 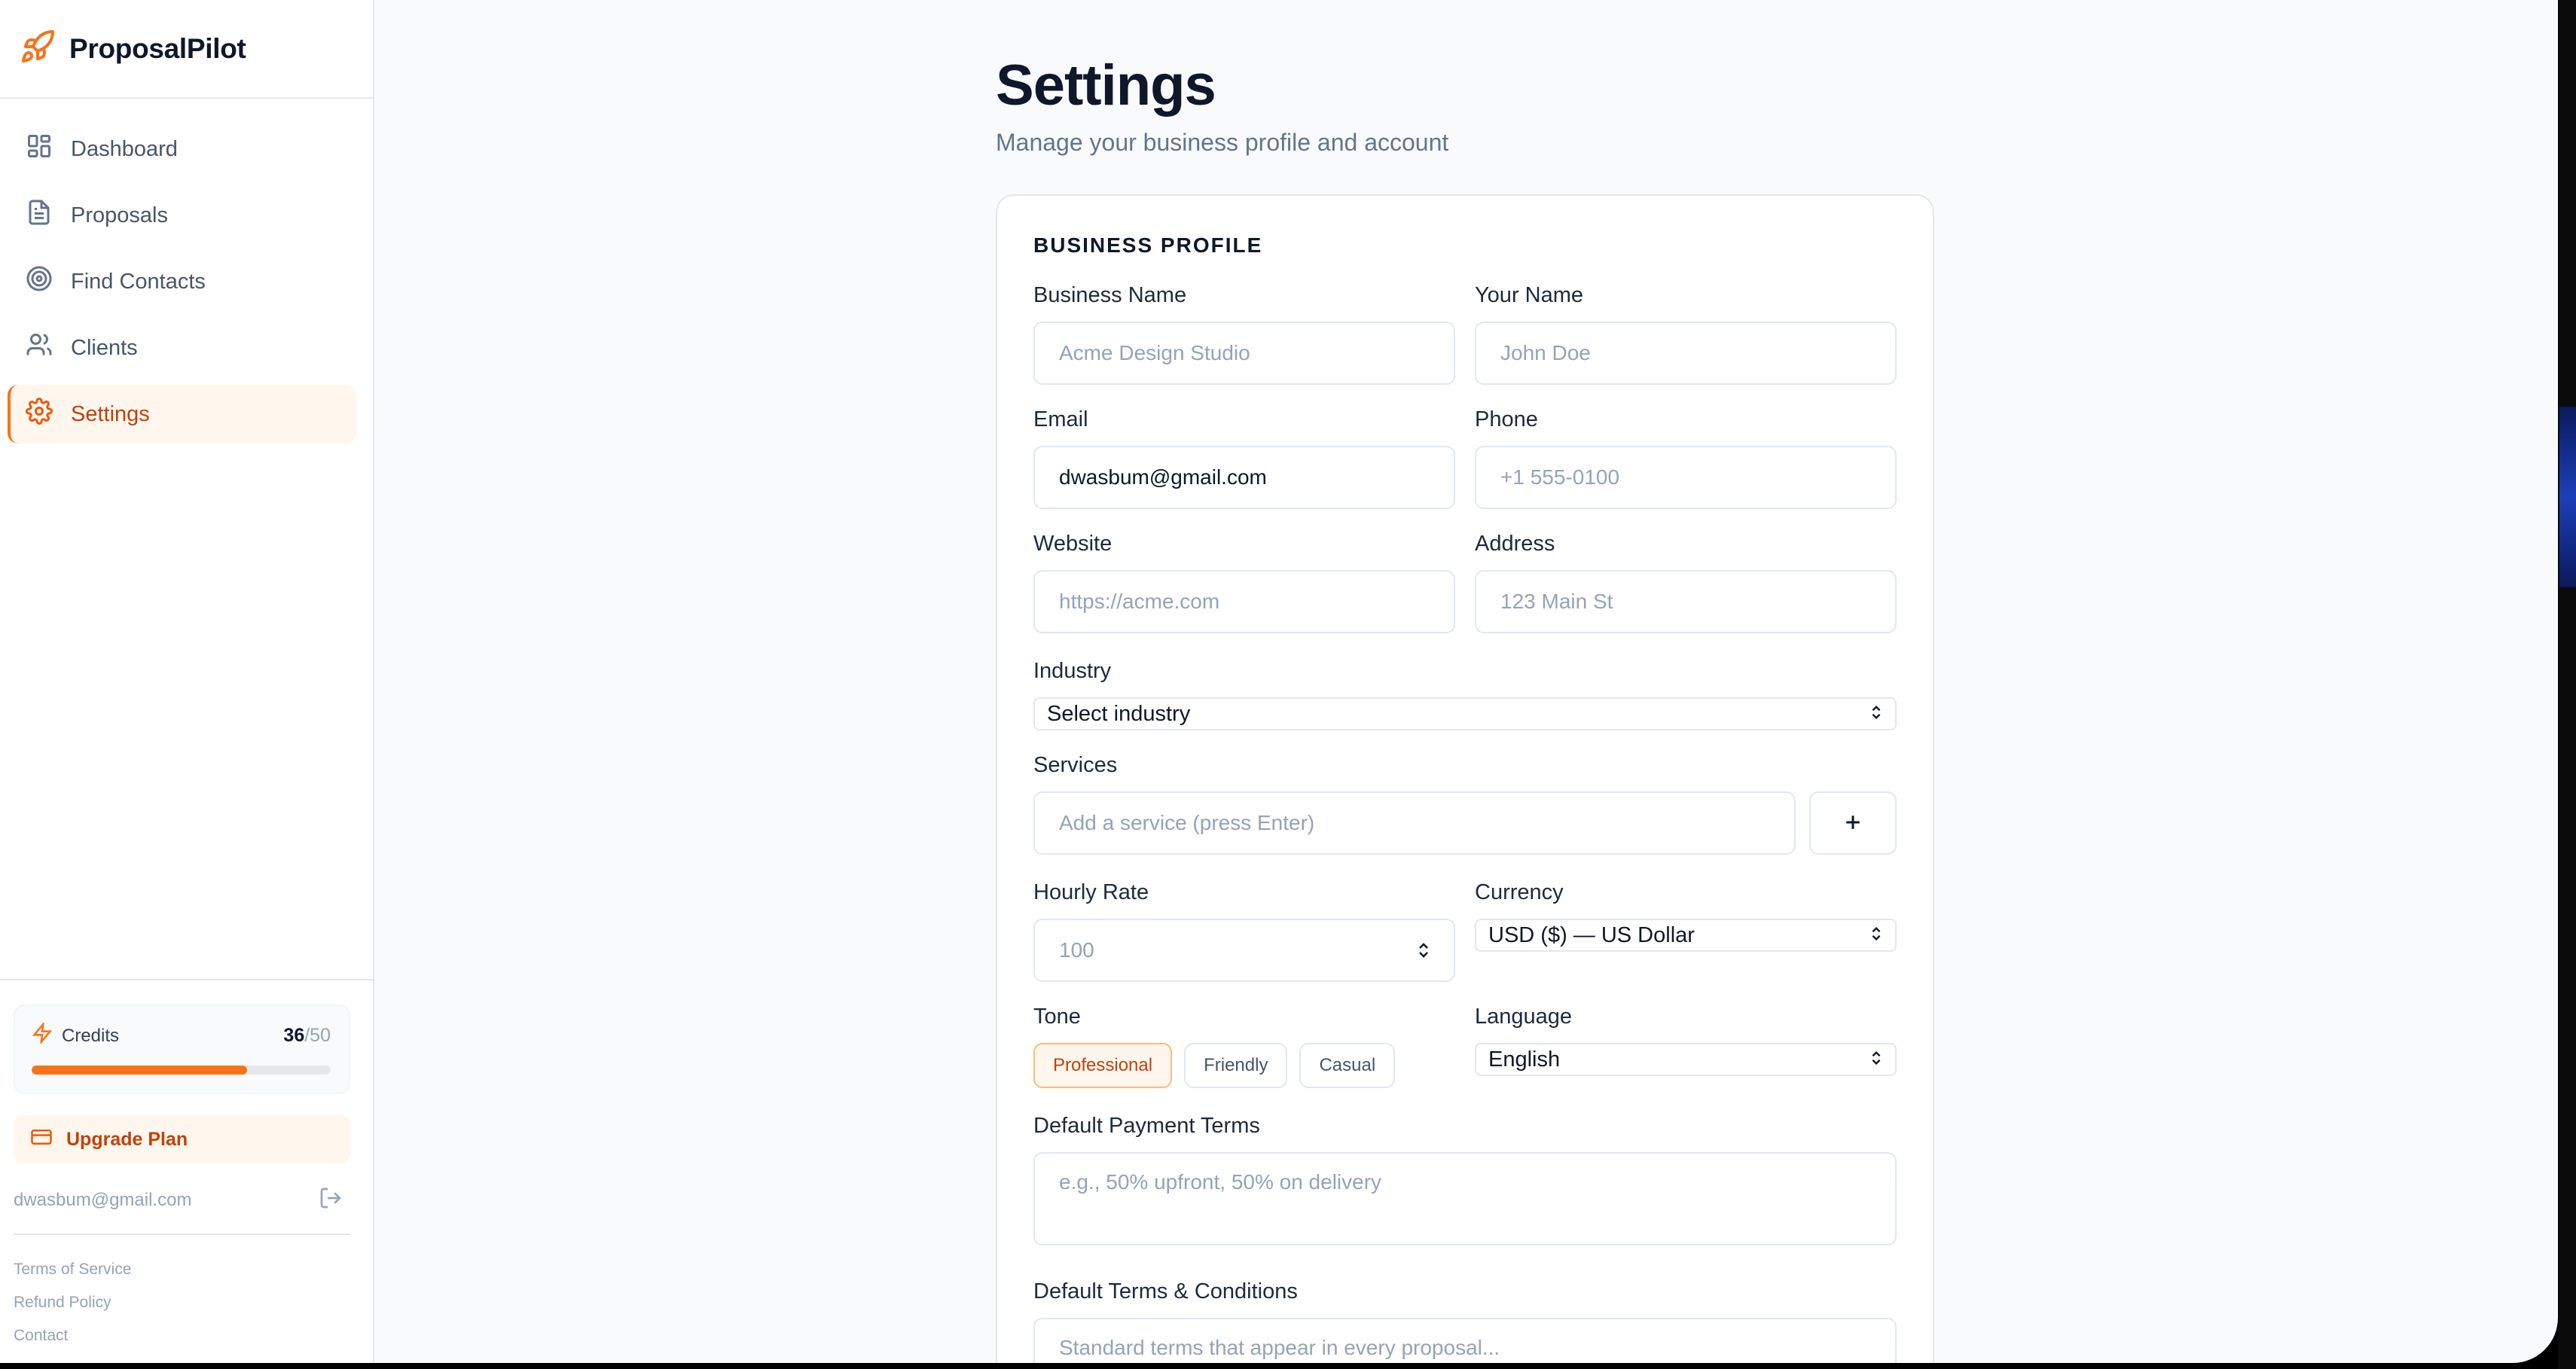 I want to click on number-stepper-icon, so click(x=1424, y=950).